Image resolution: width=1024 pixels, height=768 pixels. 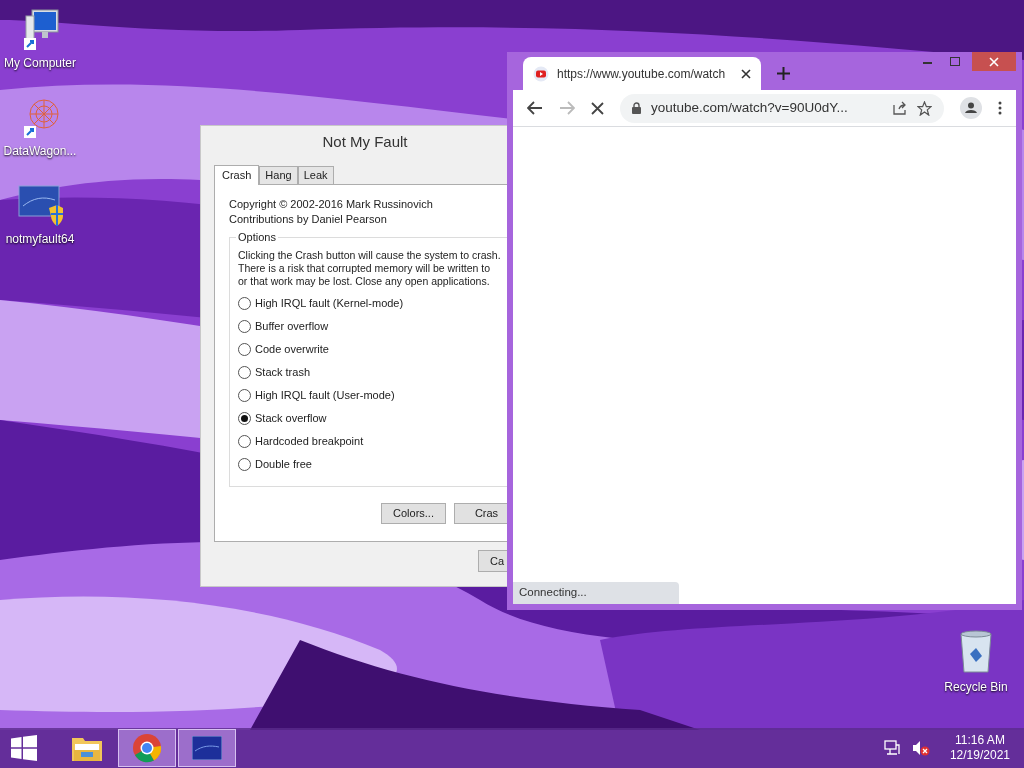 I want to click on star-icon, so click(x=924, y=108).